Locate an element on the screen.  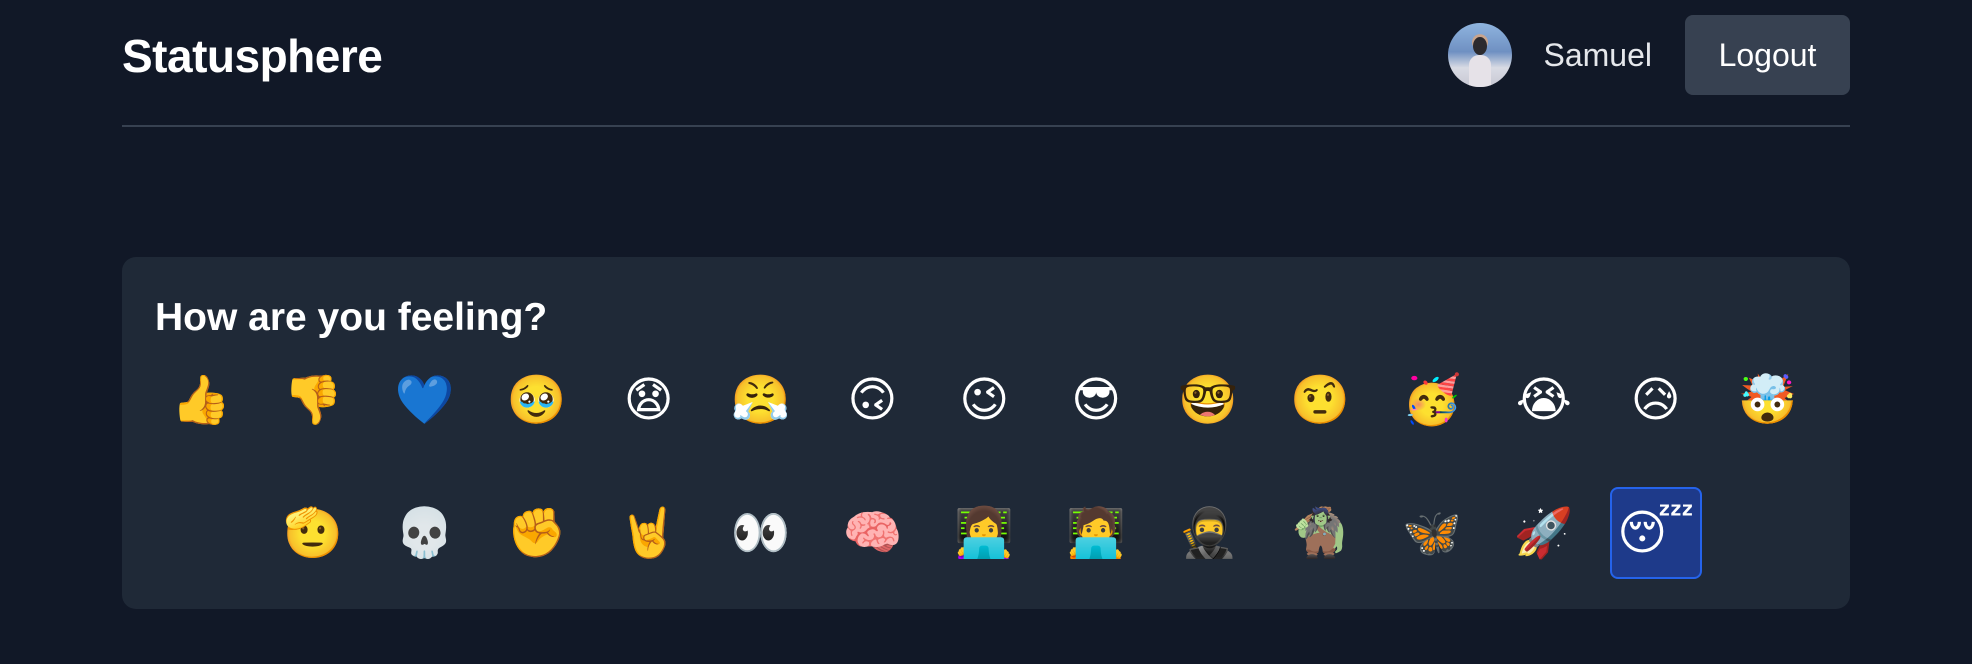
emoji-option: 😧 is located at coordinates (649, 400).